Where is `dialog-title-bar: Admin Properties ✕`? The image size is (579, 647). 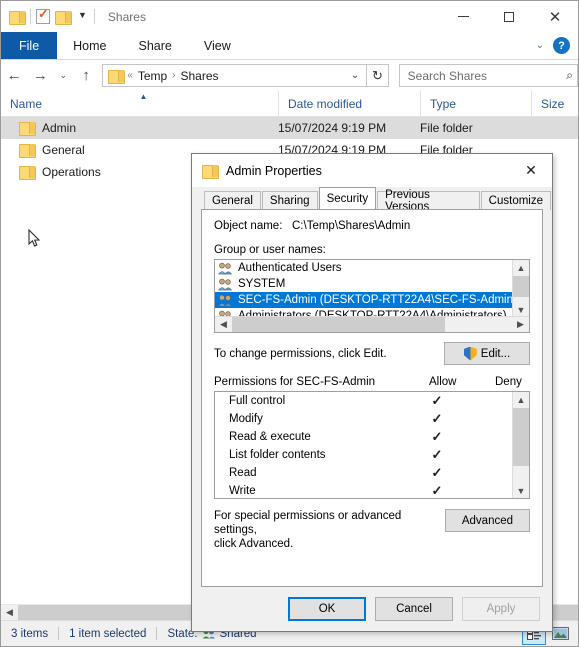
dialog-title-bar: Admin Properties ✕ is located at coordinates (372, 170).